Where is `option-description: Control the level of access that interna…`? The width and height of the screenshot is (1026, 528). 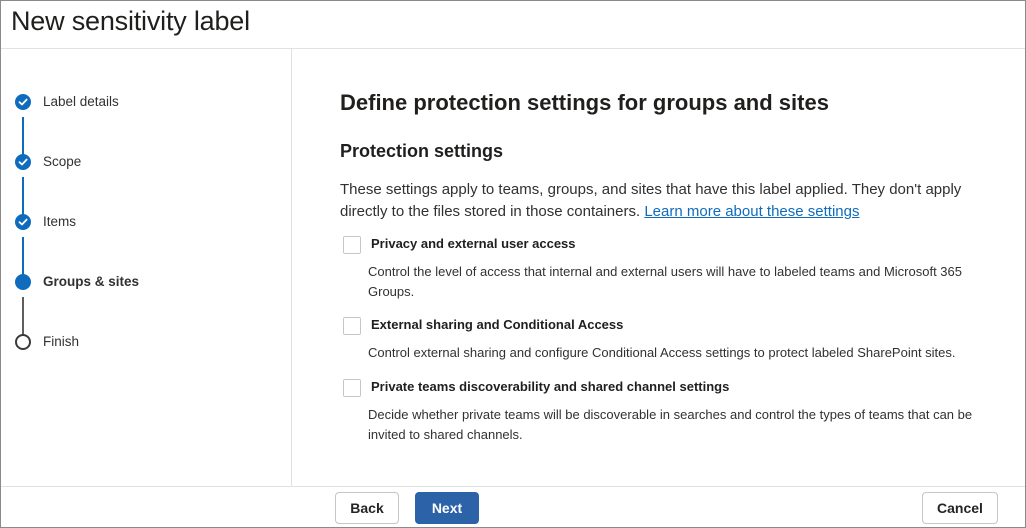 option-description: Control the level of access that interna… is located at coordinates (665, 281).